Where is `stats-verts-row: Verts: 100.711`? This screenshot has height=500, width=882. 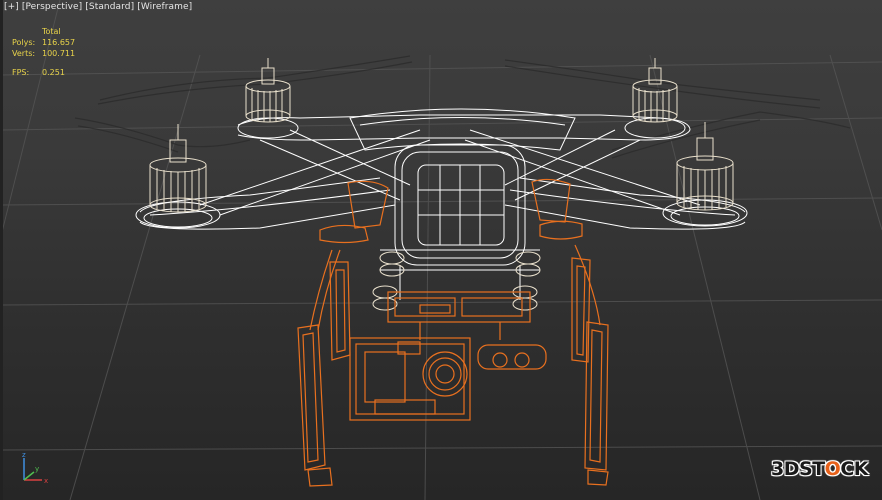
stats-verts-row: Verts: 100.711 is located at coordinates (43, 53).